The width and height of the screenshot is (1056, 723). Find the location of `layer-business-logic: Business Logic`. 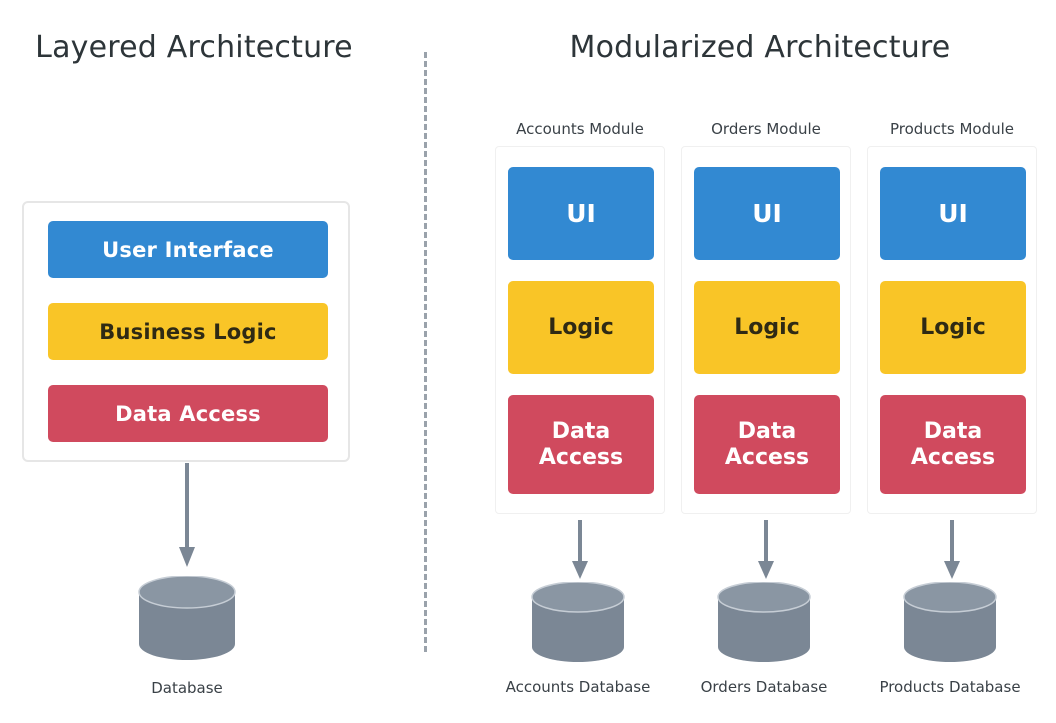

layer-business-logic: Business Logic is located at coordinates (188, 331).